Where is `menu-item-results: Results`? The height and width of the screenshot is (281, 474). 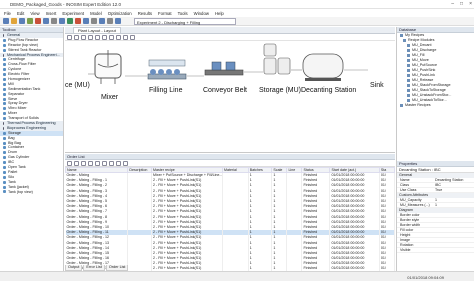 menu-item-results: Results is located at coordinates (145, 13).